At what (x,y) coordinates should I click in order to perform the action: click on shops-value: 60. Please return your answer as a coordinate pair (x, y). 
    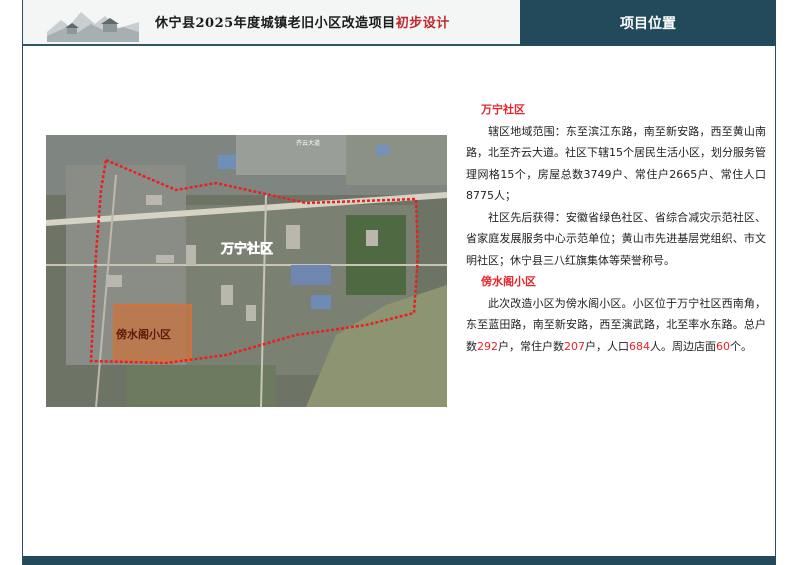
    Looking at the image, I should click on (723, 346).